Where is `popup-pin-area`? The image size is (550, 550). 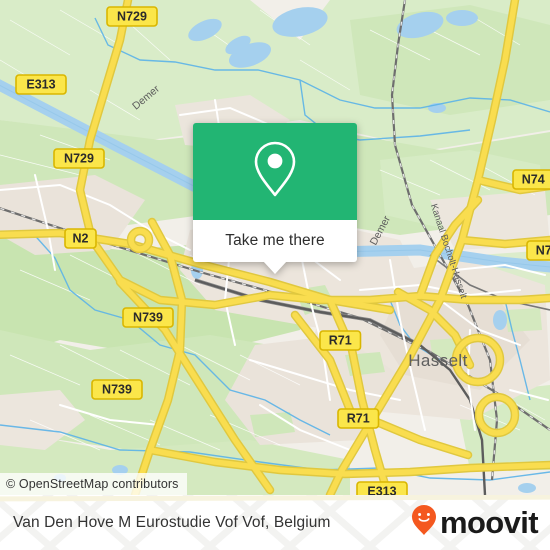
popup-pin-area is located at coordinates (275, 171).